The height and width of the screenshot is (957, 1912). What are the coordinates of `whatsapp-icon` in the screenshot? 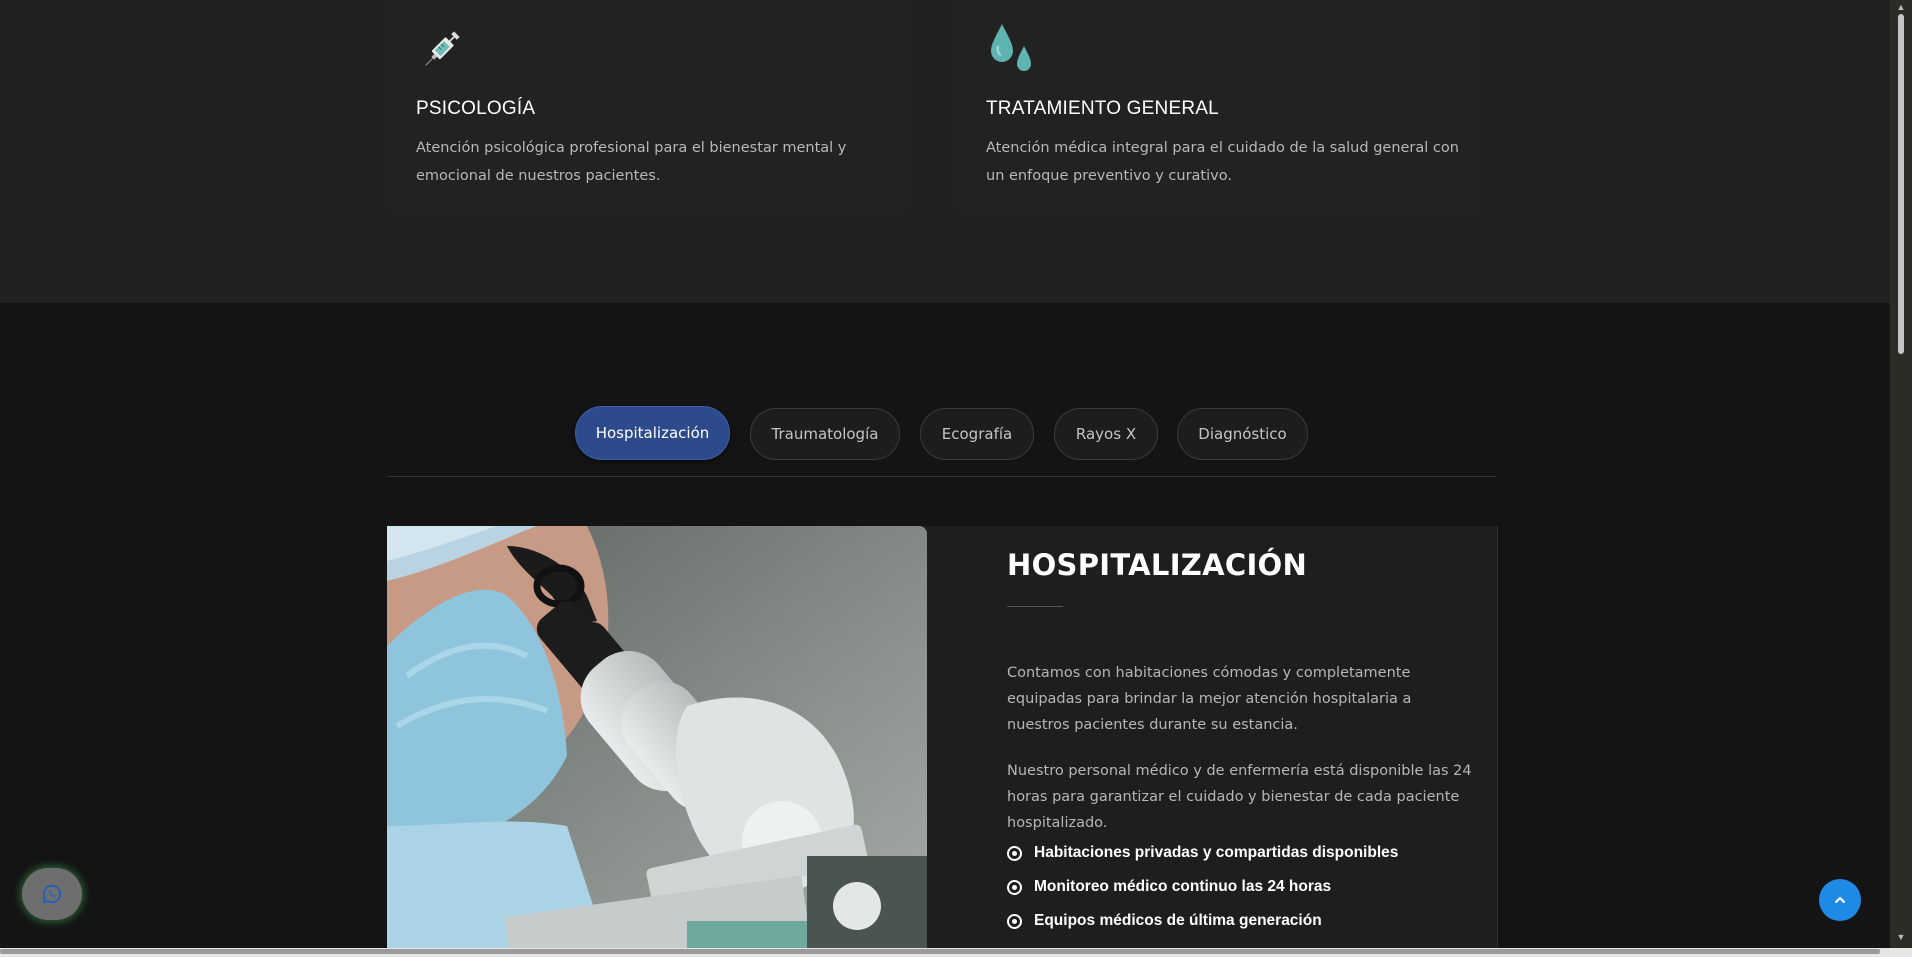 It's located at (52, 894).